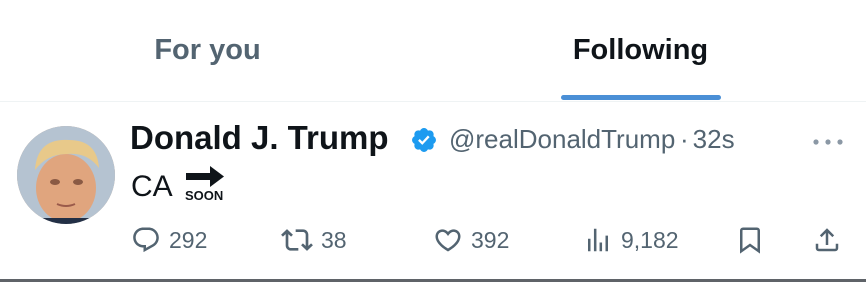  I want to click on retweet-count: 38, so click(334, 239).